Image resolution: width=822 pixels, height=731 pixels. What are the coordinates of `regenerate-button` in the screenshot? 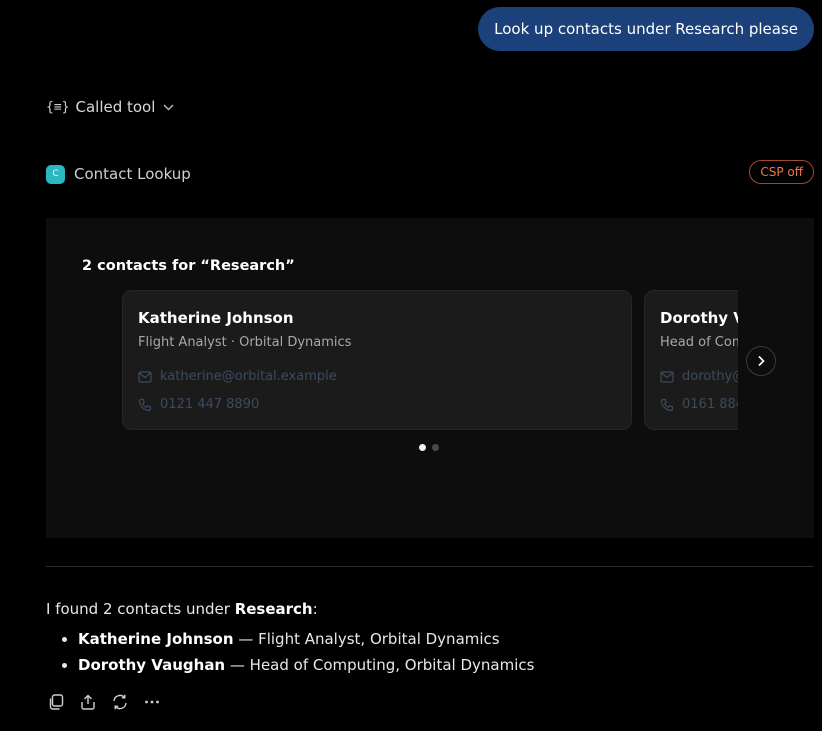 It's located at (120, 702).